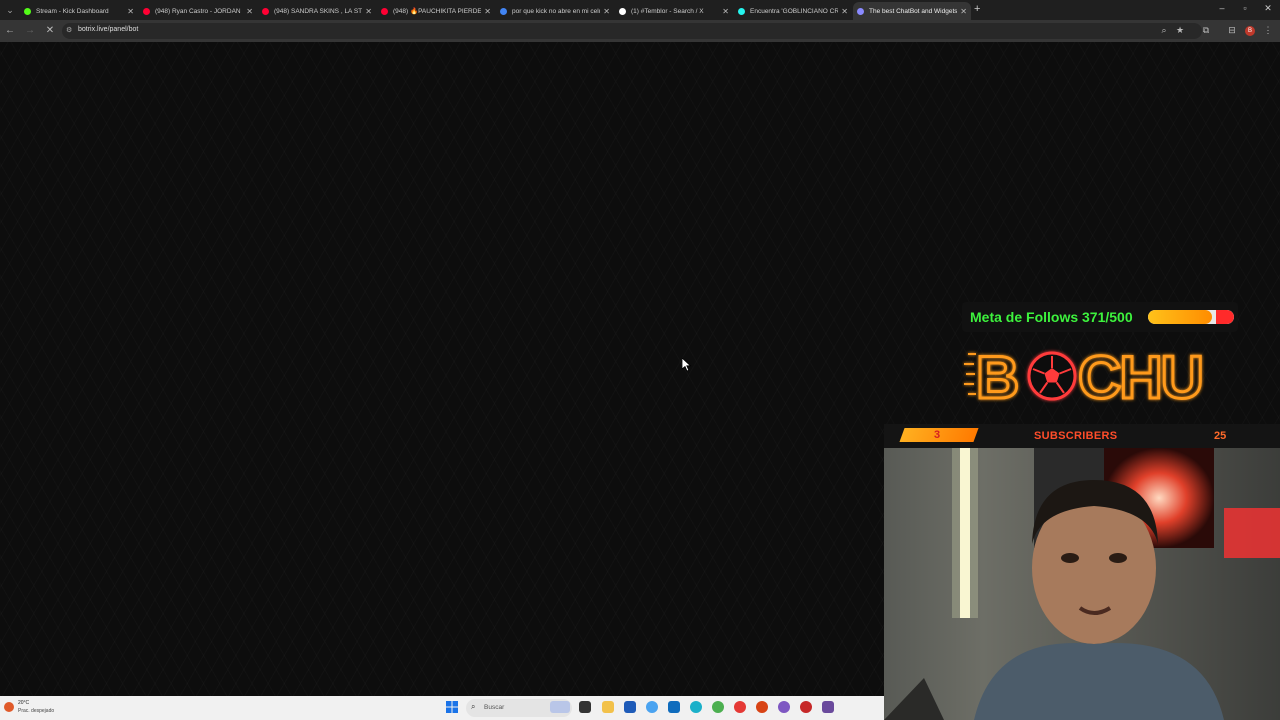  I want to click on tab-youtube-1: (948) Ryan Castro - JORDAN ✕, so click(198, 11).